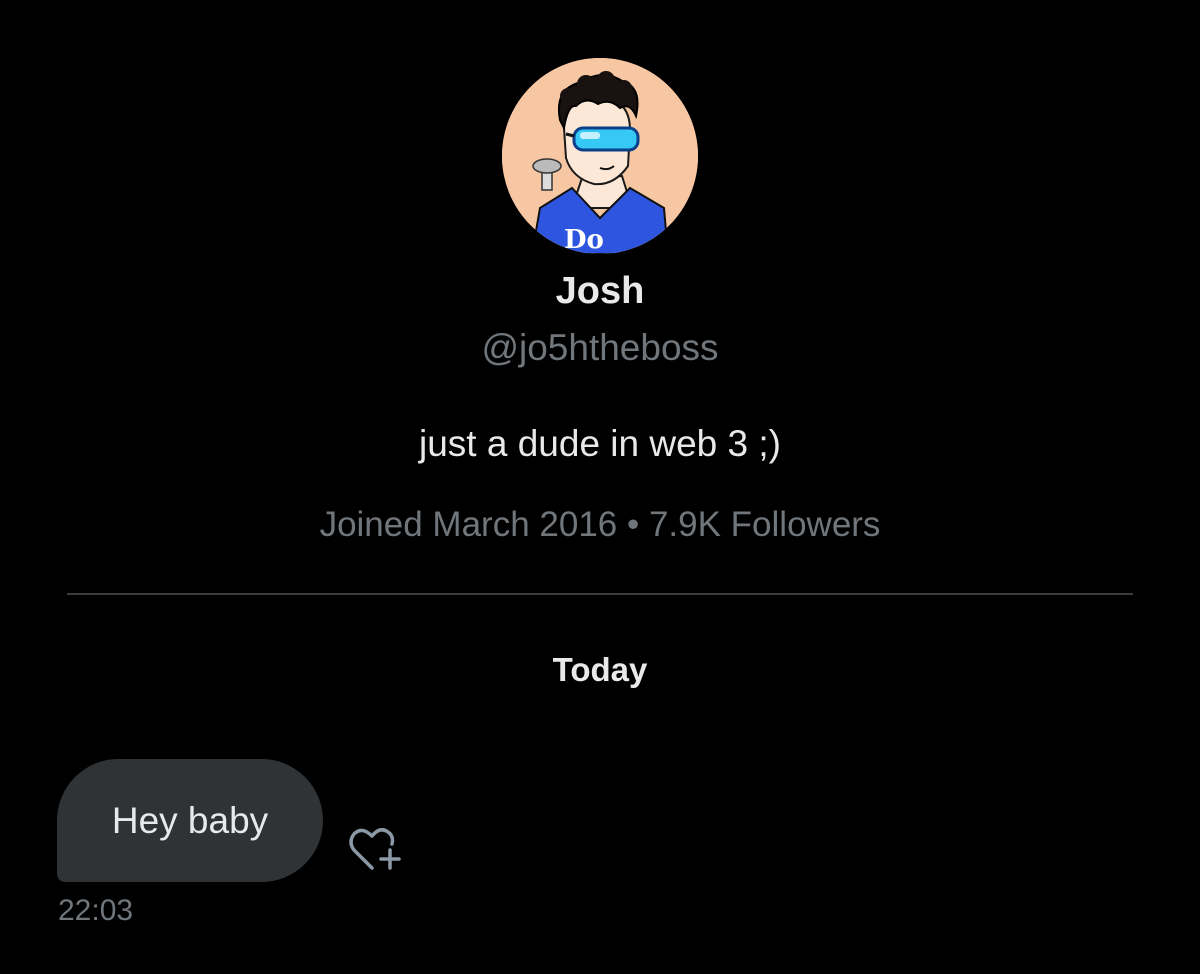  I want to click on date-separator: Today, so click(600, 669).